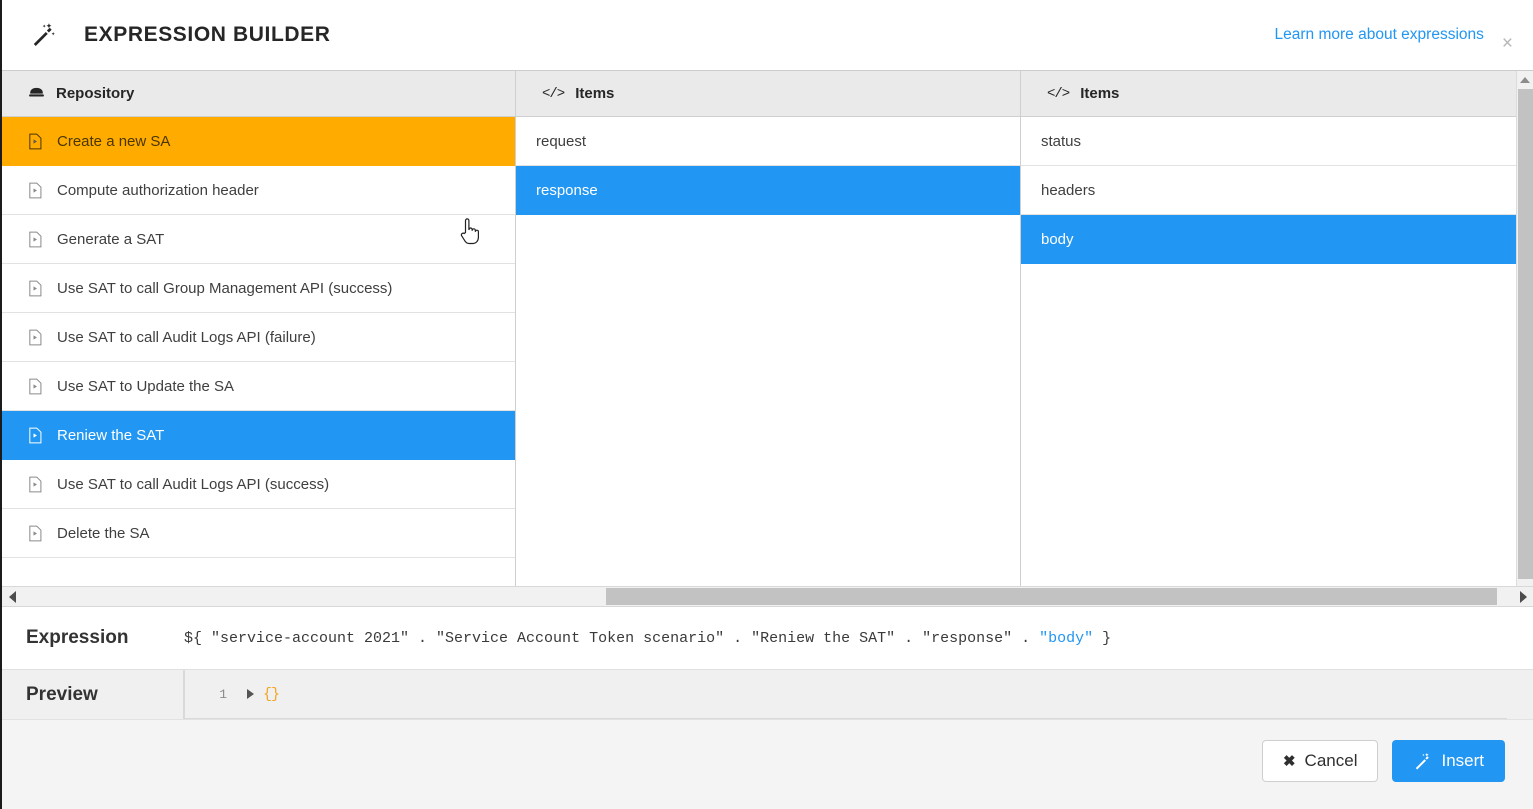 This screenshot has height=809, width=1533. I want to click on learn-more-link: Learn more about expressions, so click(1379, 35).